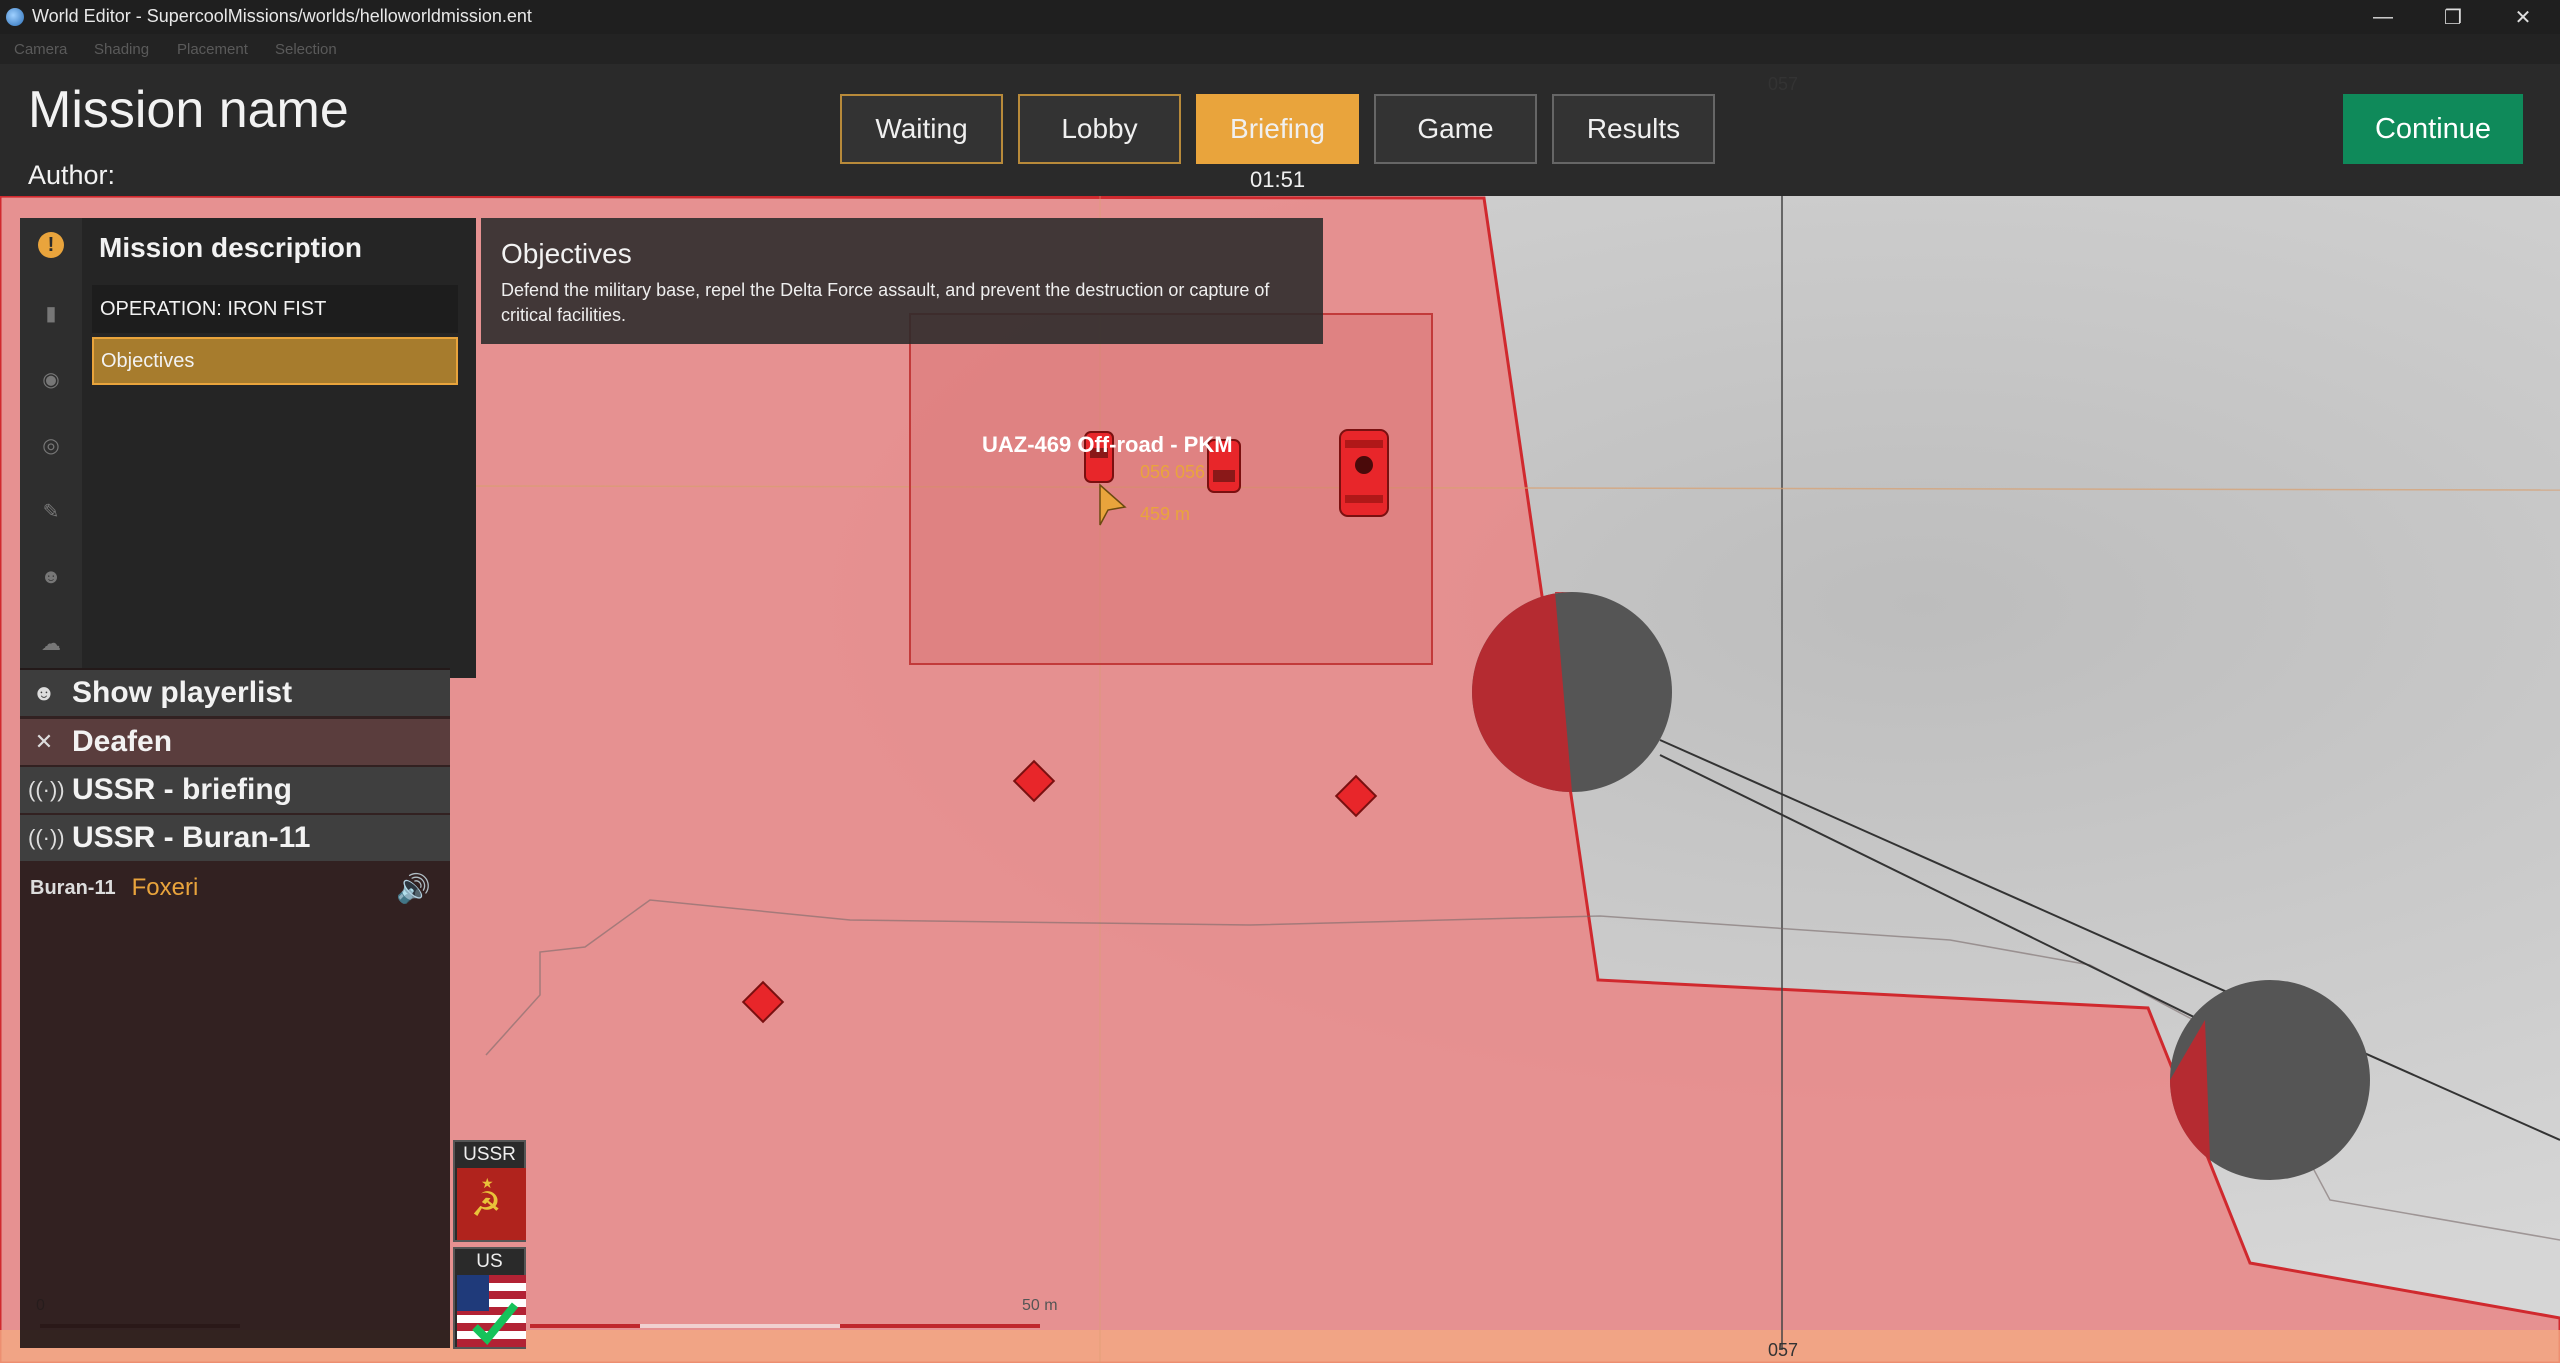  Describe the element at coordinates (15, 17) in the screenshot. I see `app-globe-icon` at that location.